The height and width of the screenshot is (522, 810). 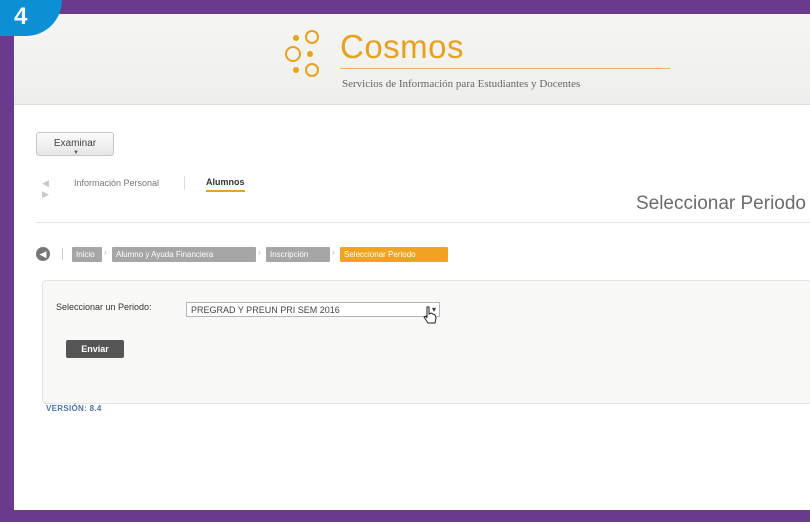 What do you see at coordinates (298, 254) in the screenshot?
I see `breadcrumb-item-inscripcion: Inscripción` at bounding box center [298, 254].